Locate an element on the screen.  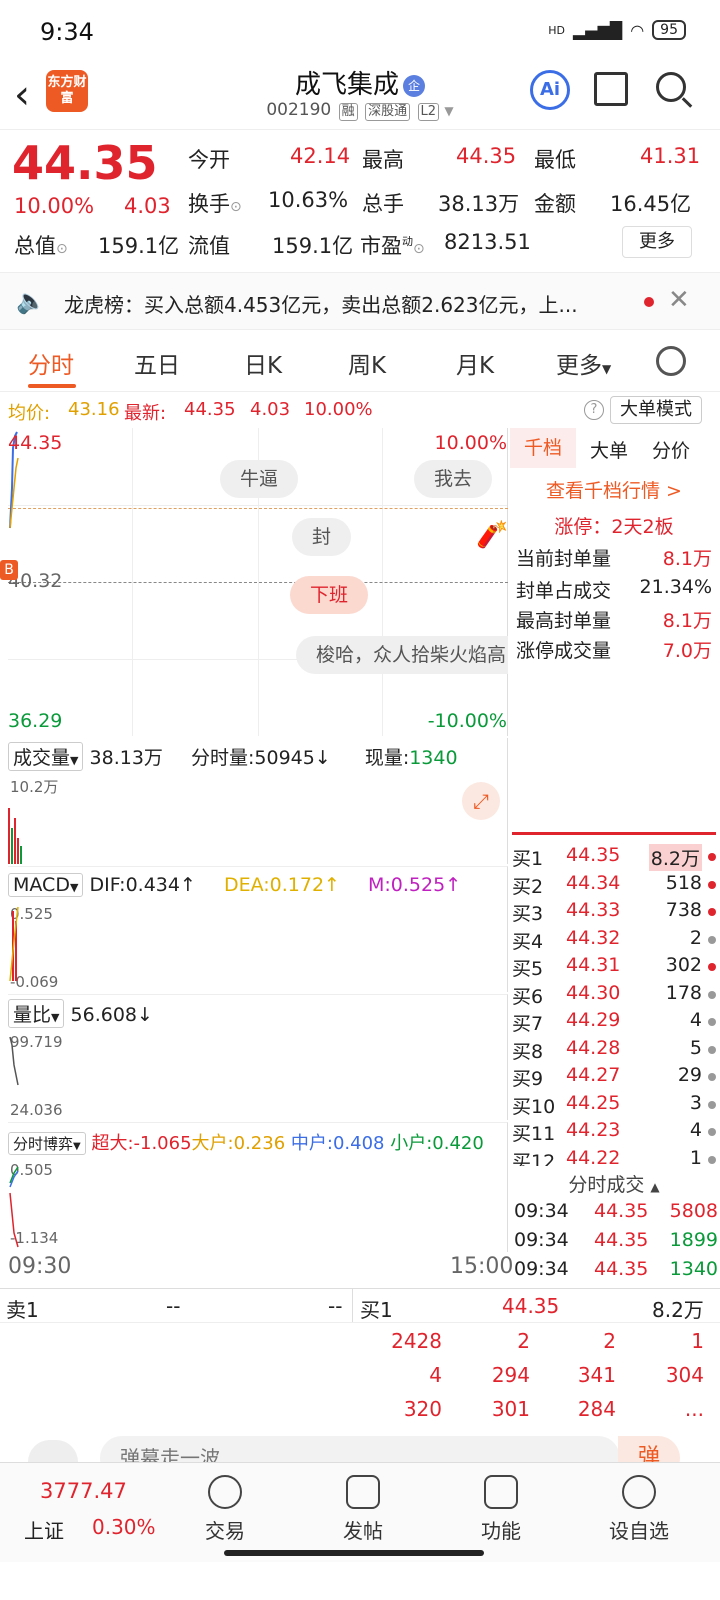
ob-qty: 518 is located at coordinates (683, 882).